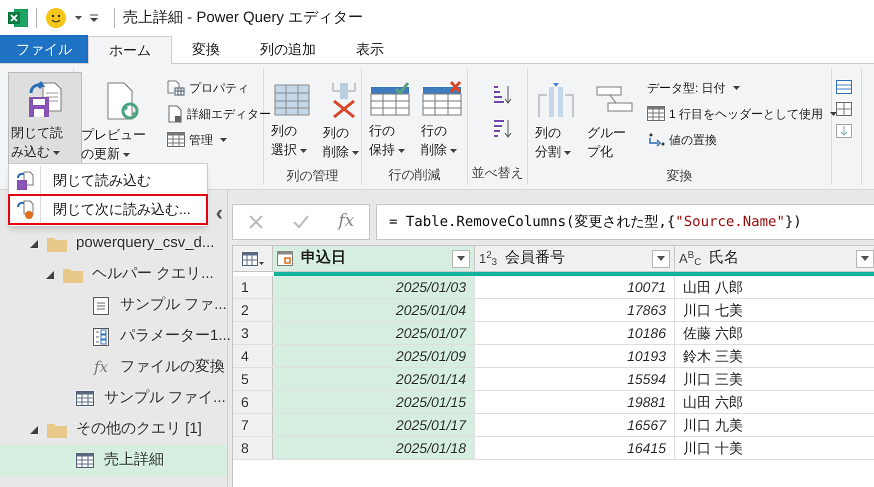 The width and height of the screenshot is (874, 487). Describe the element at coordinates (253, 310) in the screenshot. I see `row-number: 2` at that location.